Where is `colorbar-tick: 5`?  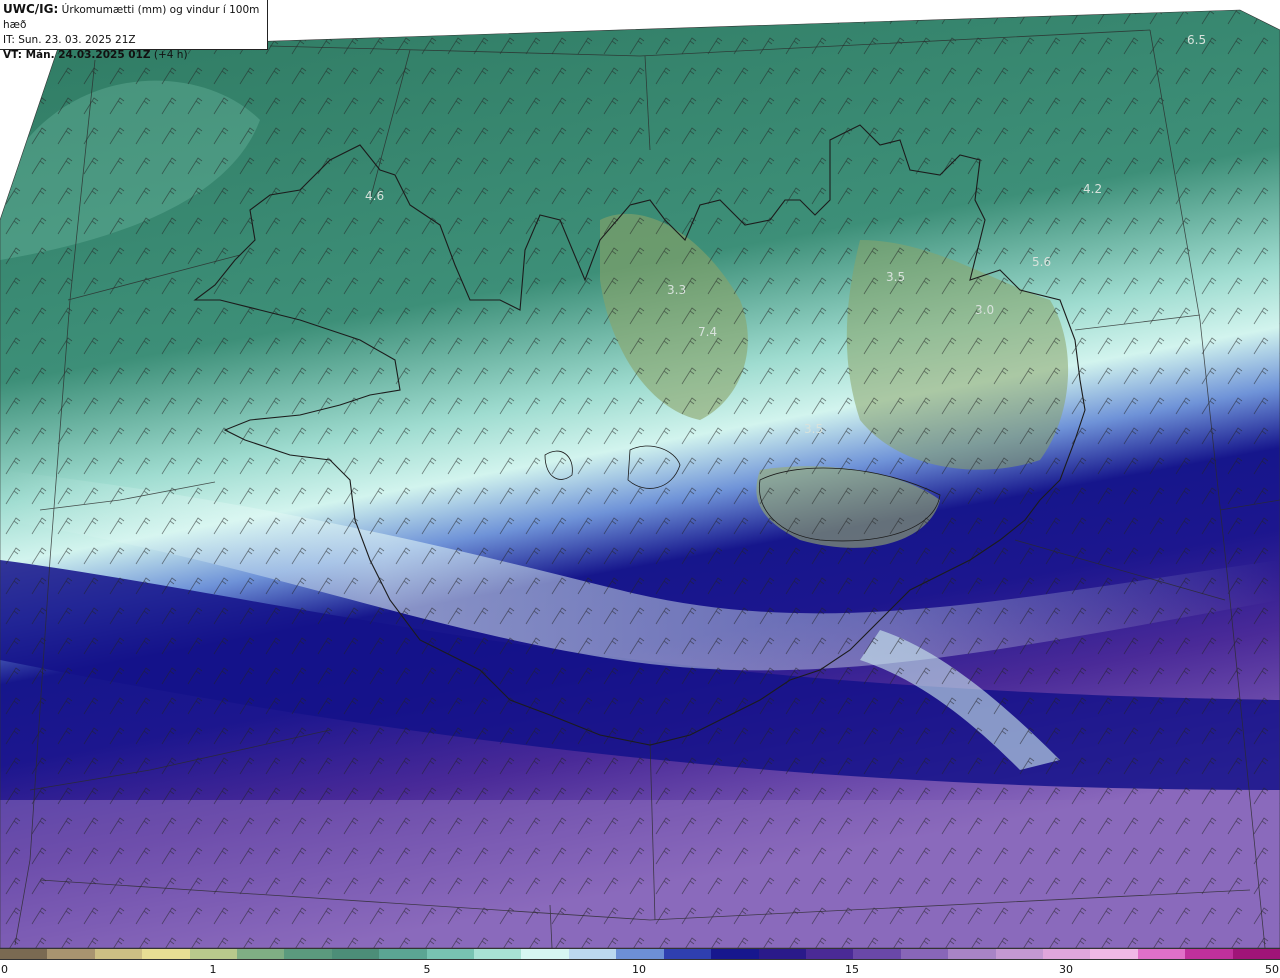
colorbar-tick: 5 is located at coordinates (427, 969).